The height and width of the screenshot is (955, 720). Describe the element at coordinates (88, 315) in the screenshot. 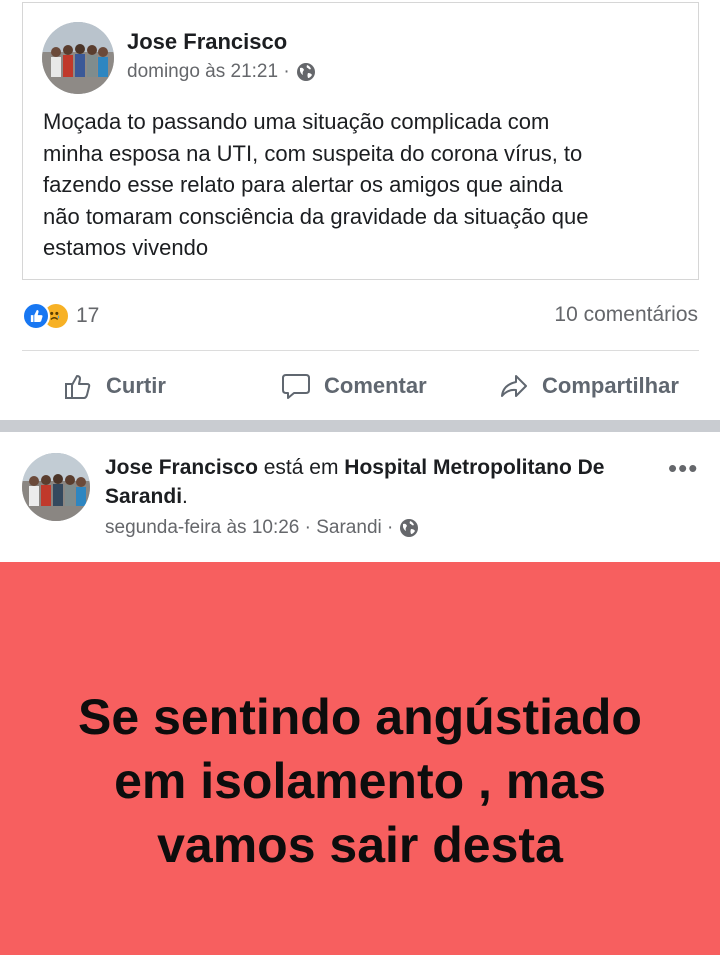

I see `reaction-count: 17` at that location.